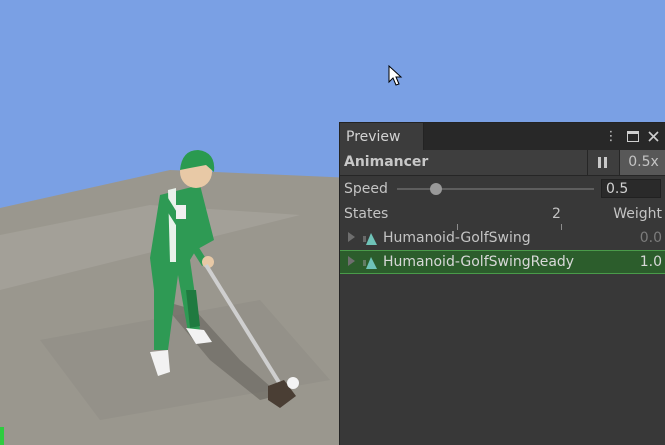  Describe the element at coordinates (611, 136) in the screenshot. I see `kebab-menu-icon: ⋮` at that location.